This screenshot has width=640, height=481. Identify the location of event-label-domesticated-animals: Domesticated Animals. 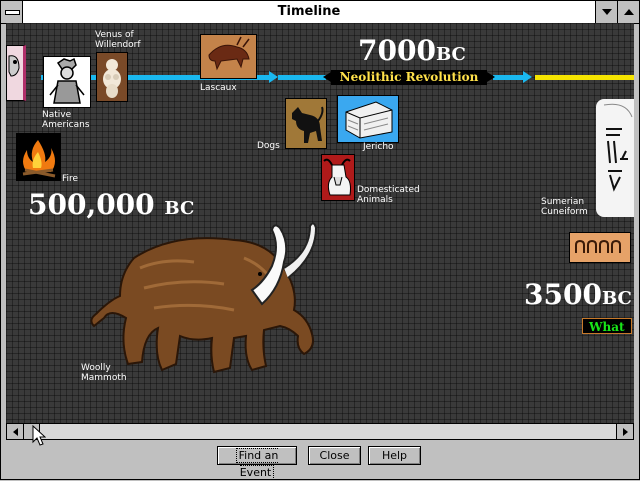
(388, 195).